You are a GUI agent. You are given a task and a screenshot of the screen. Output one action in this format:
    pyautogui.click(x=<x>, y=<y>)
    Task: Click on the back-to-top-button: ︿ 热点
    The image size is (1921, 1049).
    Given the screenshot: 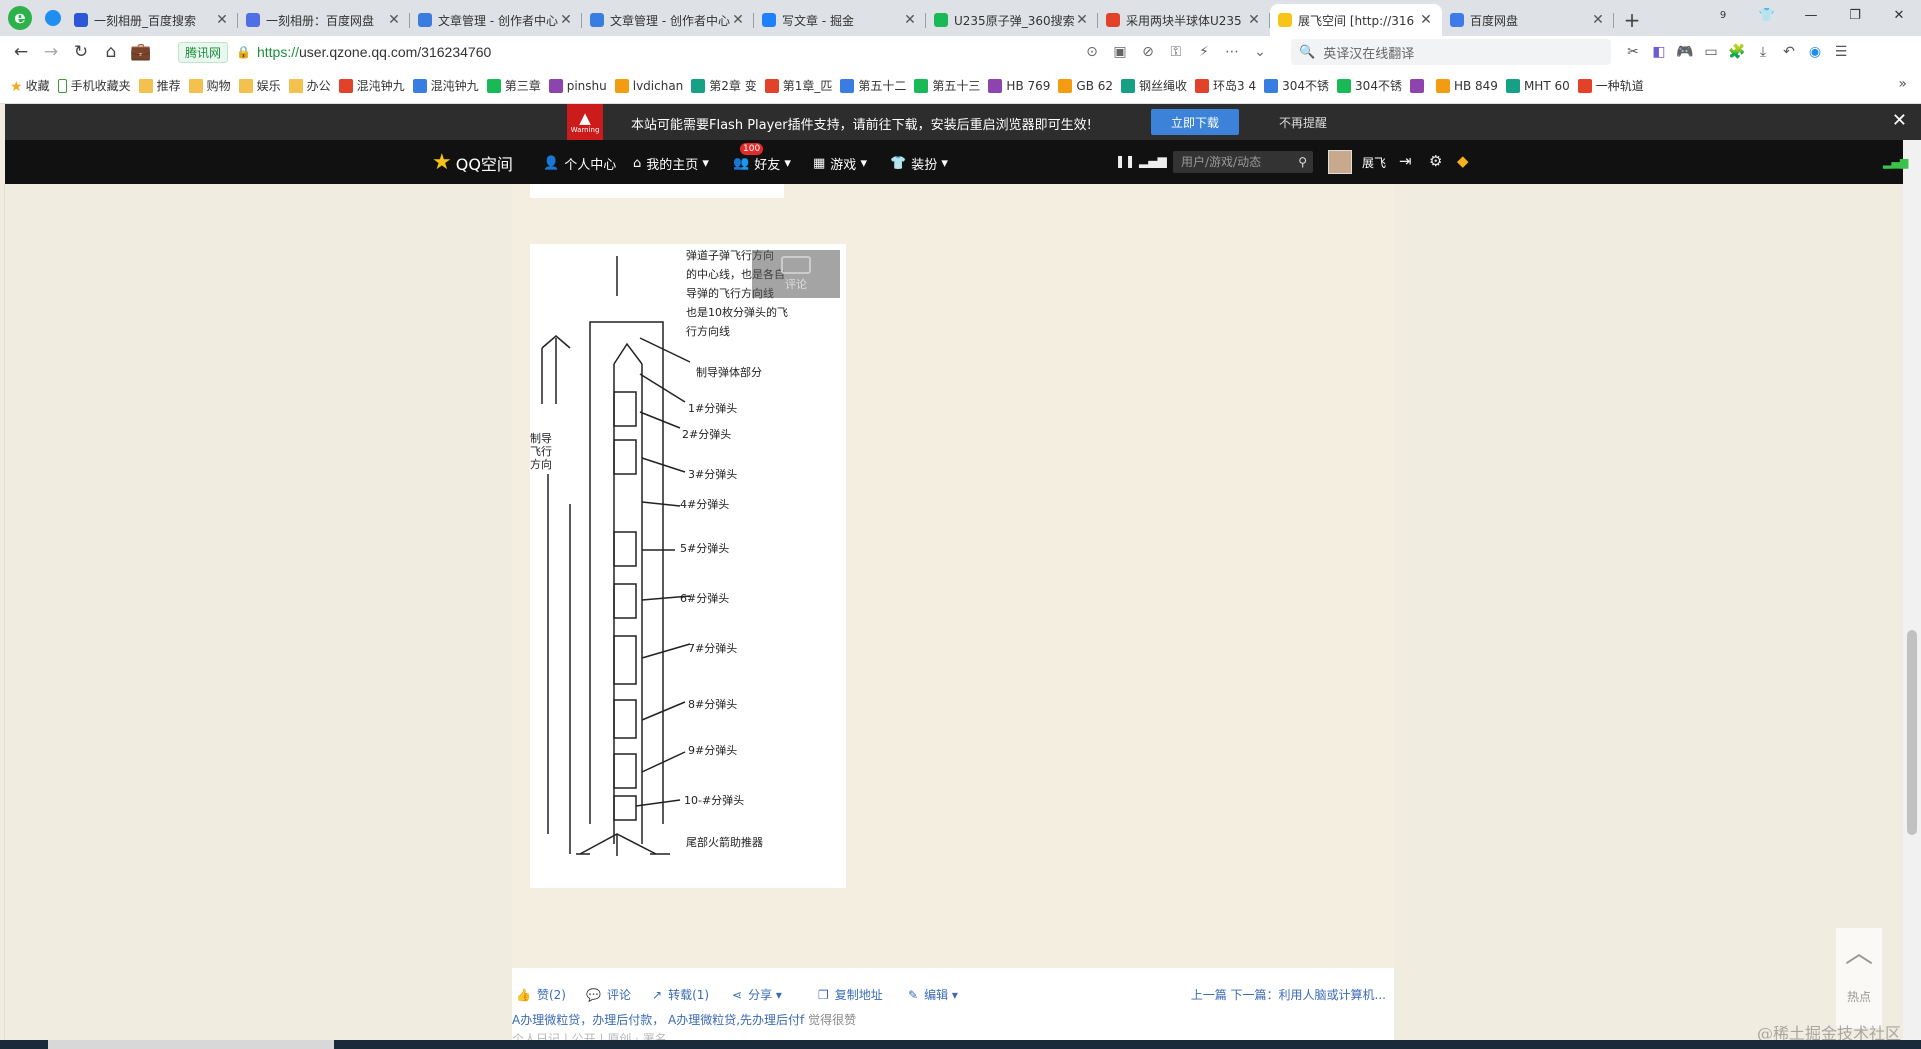 What is the action you would take?
    pyautogui.click(x=1859, y=978)
    